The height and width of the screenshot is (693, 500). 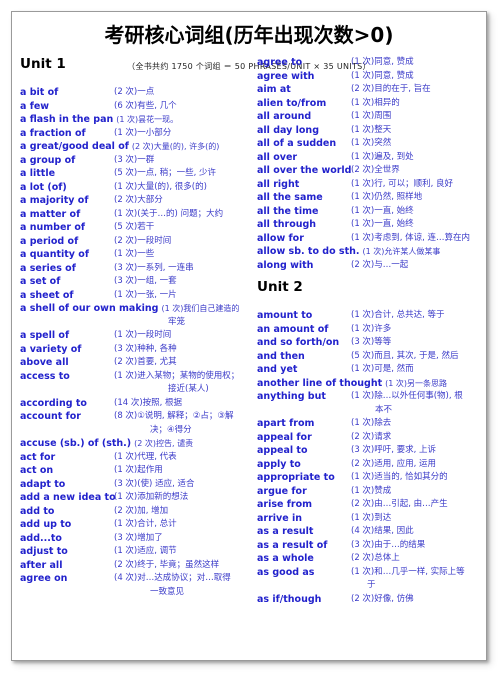 What do you see at coordinates (290, 197) in the screenshot?
I see `phrase-term: all the same` at bounding box center [290, 197].